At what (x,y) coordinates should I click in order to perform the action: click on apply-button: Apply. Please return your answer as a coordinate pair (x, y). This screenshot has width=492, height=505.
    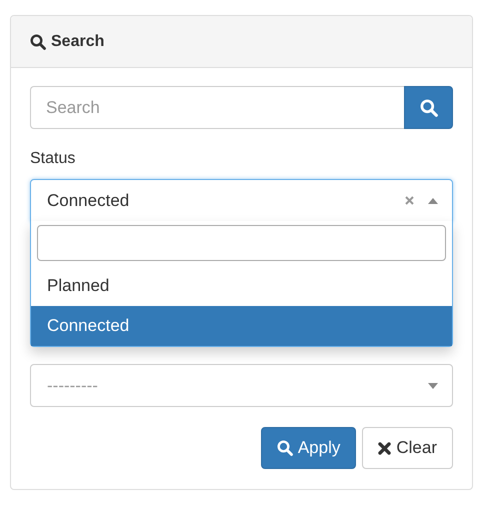
    Looking at the image, I should click on (308, 448).